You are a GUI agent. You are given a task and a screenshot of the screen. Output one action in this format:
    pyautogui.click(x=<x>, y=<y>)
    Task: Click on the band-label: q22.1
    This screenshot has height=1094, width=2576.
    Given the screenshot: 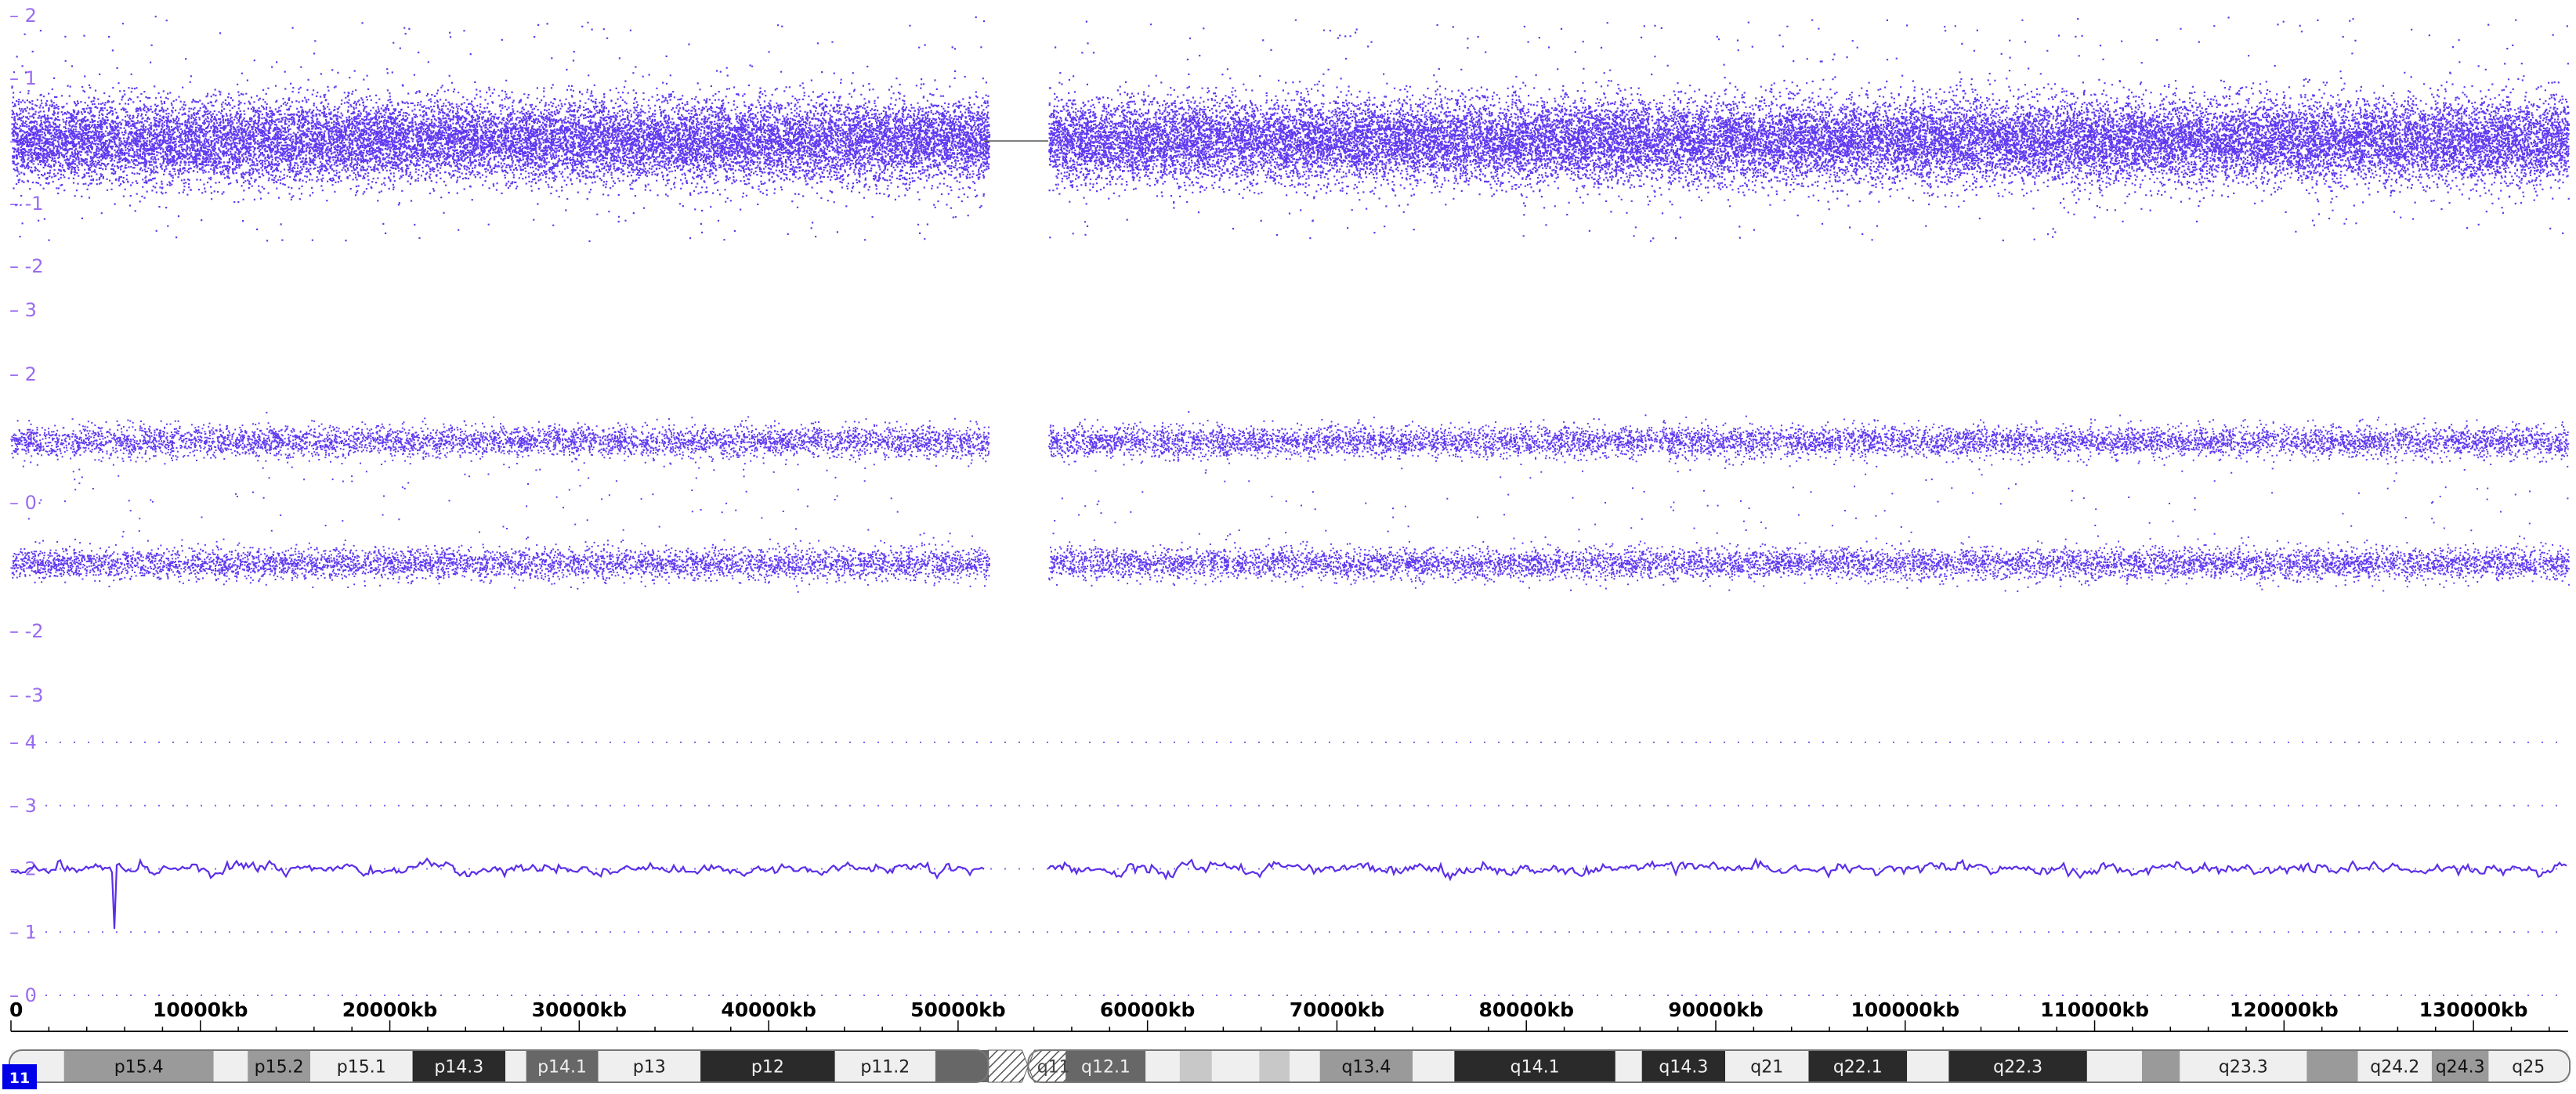 What is the action you would take?
    pyautogui.click(x=1858, y=1068)
    